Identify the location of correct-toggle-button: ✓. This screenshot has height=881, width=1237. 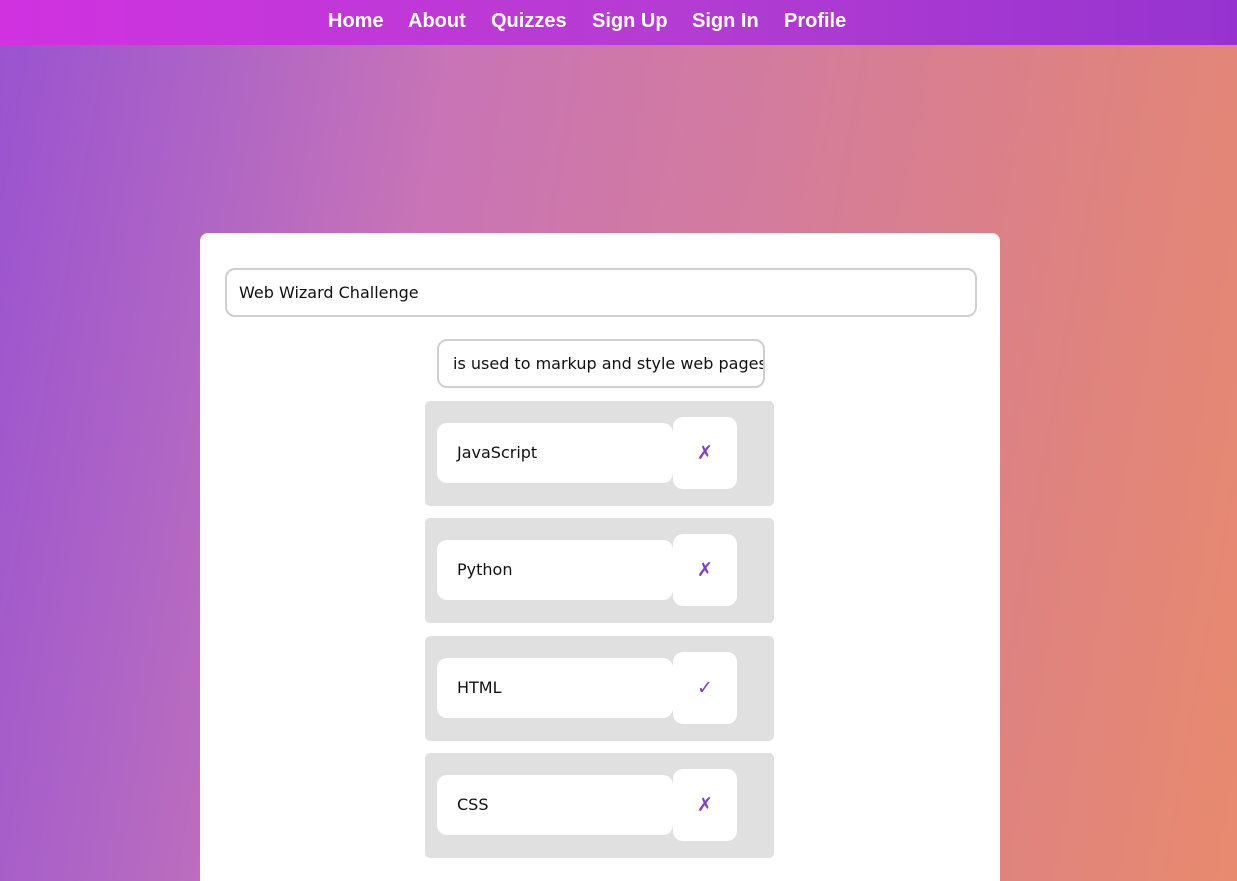
(705, 688).